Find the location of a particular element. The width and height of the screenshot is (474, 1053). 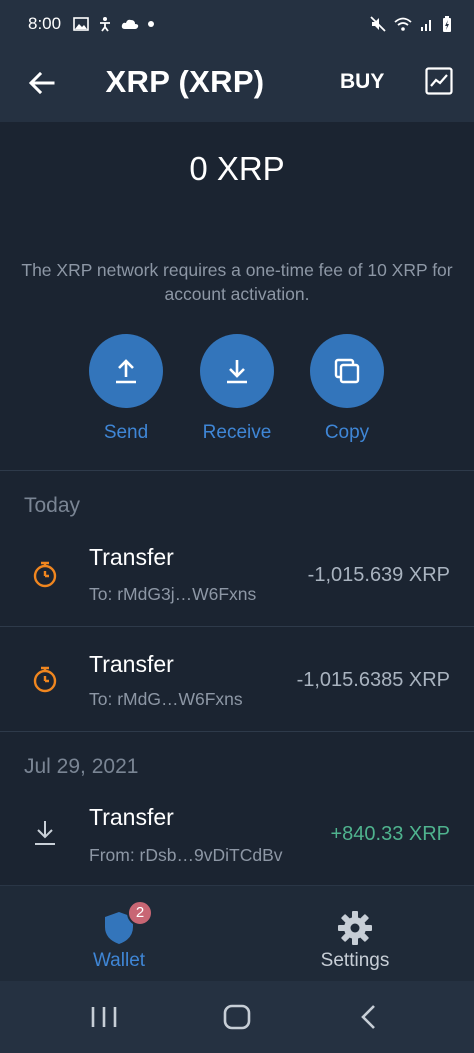

send-button: Send is located at coordinates (126, 389).